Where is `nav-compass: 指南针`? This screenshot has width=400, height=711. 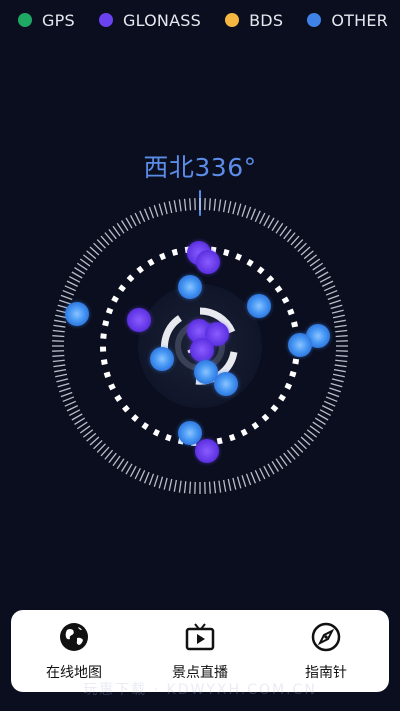
nav-compass: 指南针 is located at coordinates (326, 651).